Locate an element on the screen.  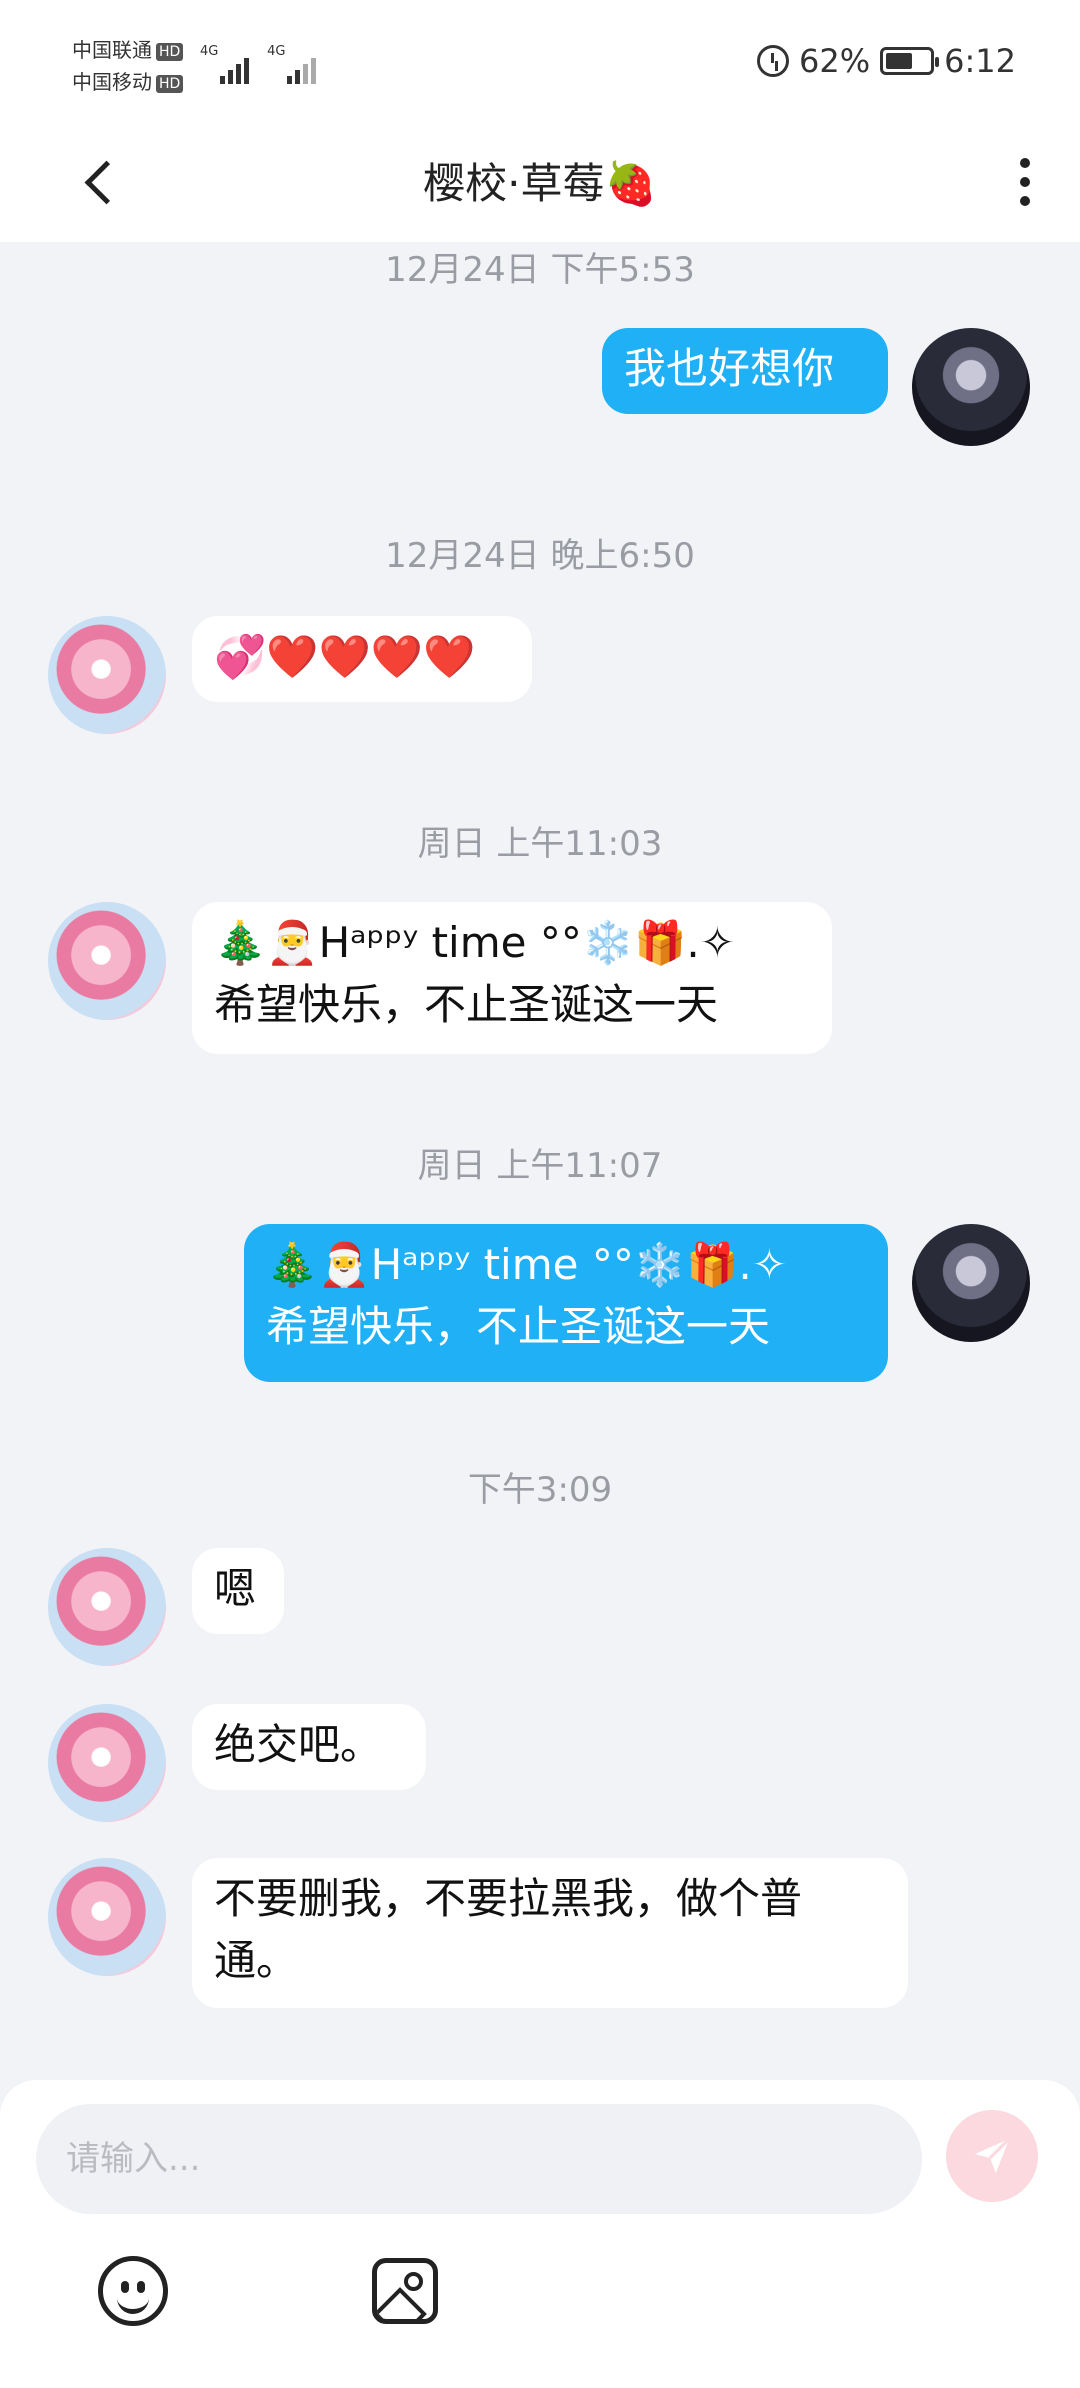
carrier-1: 中国联通 is located at coordinates (112, 50).